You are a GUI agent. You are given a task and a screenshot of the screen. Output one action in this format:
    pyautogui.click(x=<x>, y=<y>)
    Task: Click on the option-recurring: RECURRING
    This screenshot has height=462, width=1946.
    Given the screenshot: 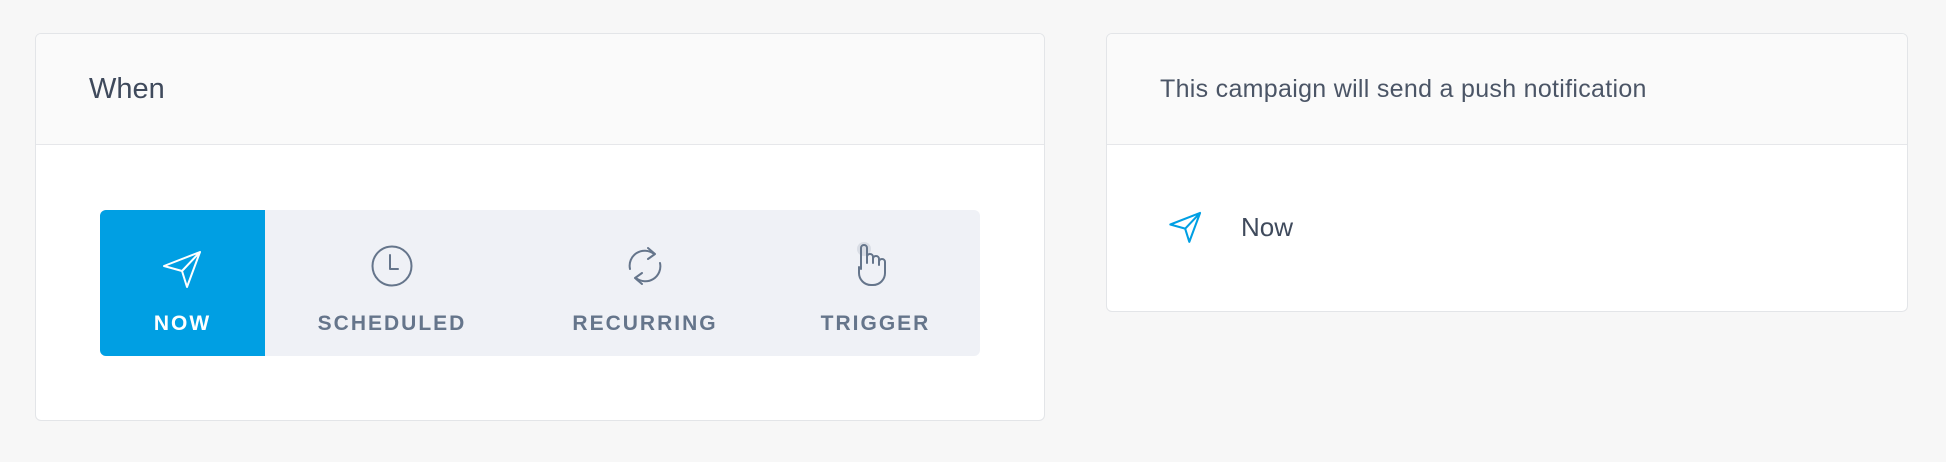 What is the action you would take?
    pyautogui.click(x=645, y=283)
    